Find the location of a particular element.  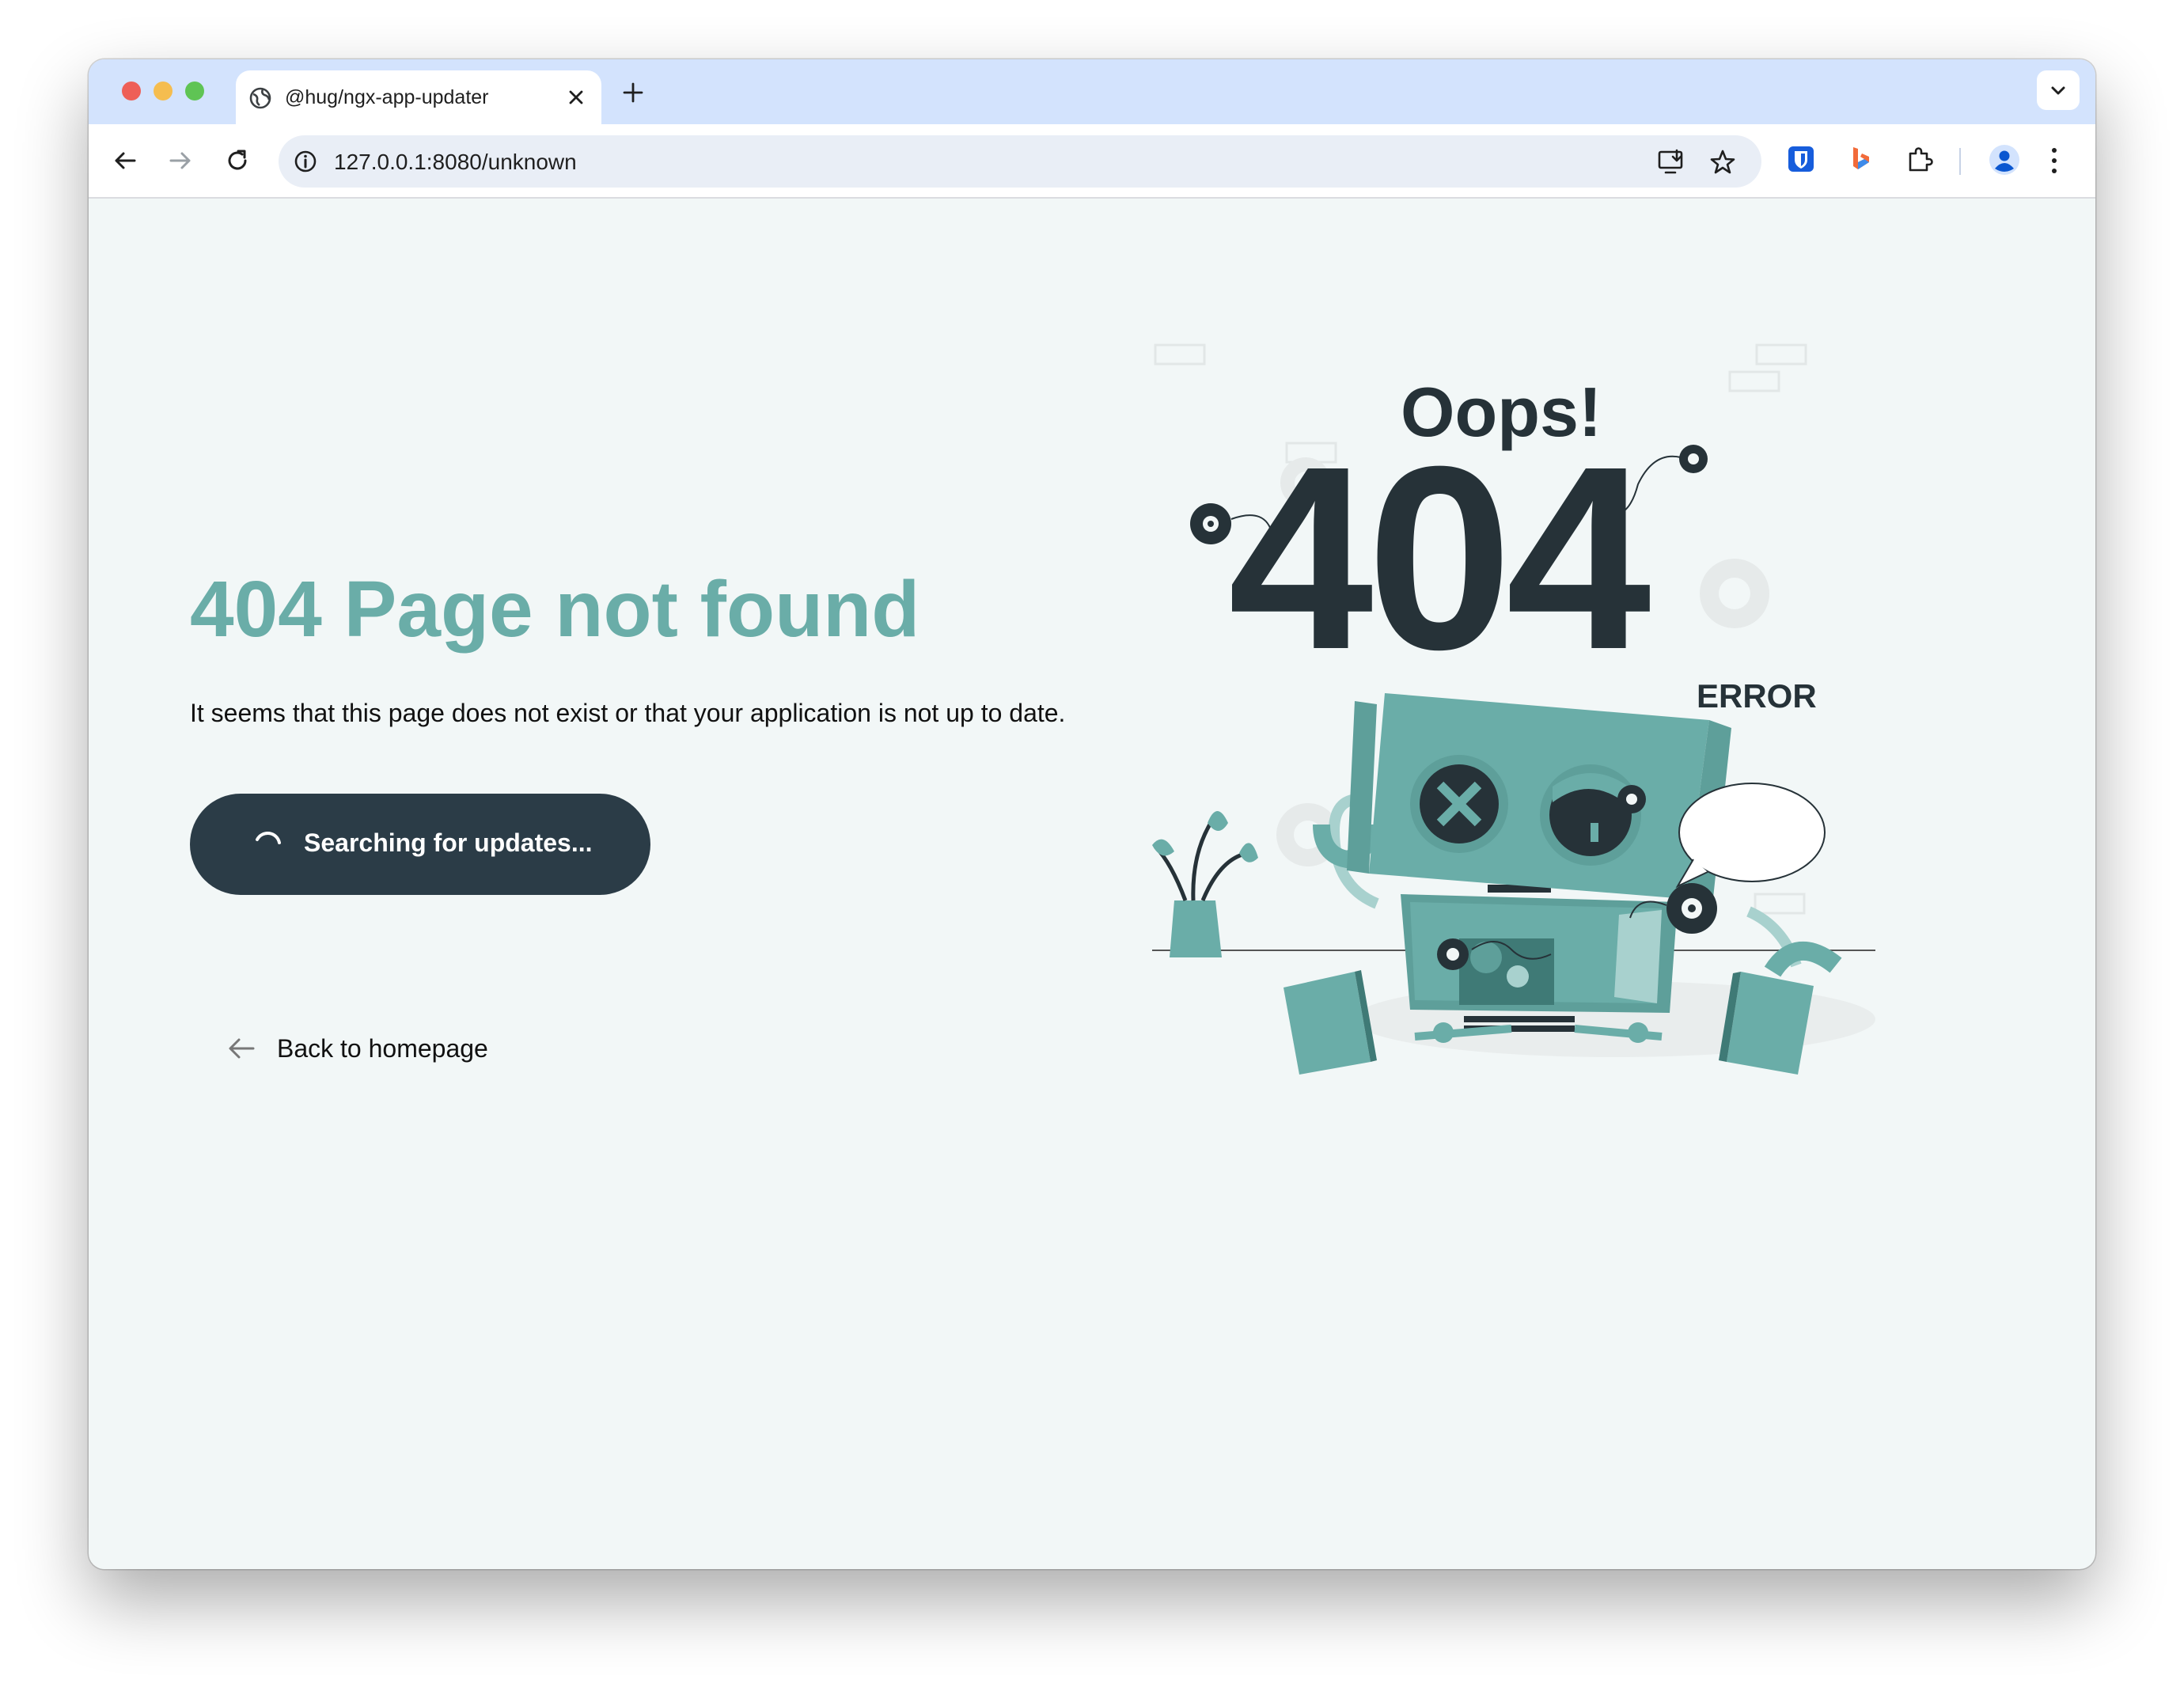

back-icon is located at coordinates (125, 162).